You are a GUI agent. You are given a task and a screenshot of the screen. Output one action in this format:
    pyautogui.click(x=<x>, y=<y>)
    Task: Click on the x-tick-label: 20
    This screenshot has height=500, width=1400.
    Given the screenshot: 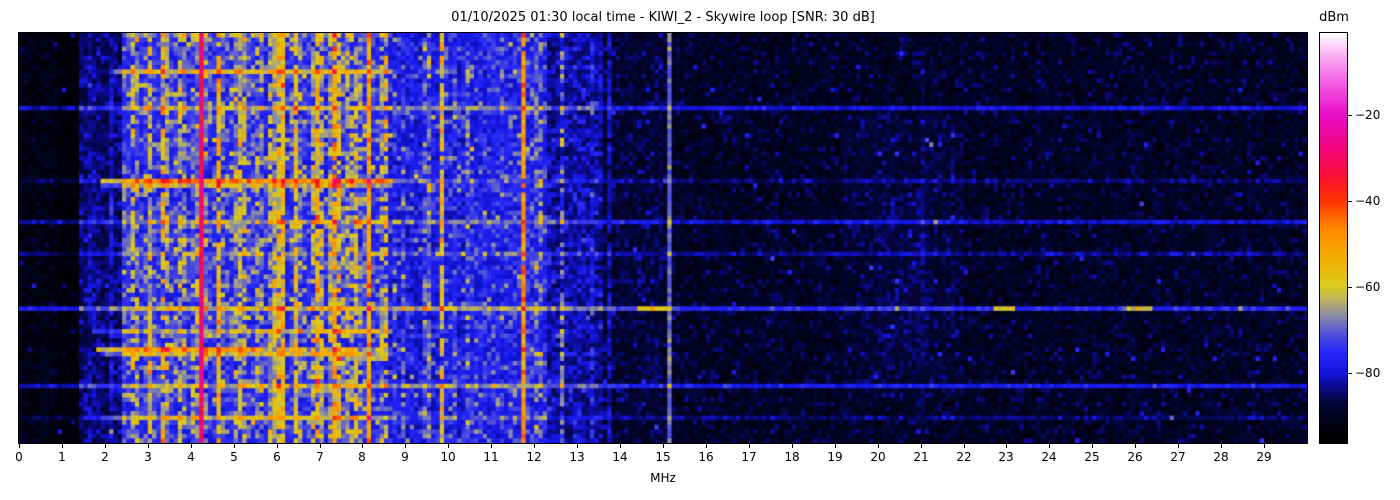 What is the action you would take?
    pyautogui.click(x=878, y=457)
    